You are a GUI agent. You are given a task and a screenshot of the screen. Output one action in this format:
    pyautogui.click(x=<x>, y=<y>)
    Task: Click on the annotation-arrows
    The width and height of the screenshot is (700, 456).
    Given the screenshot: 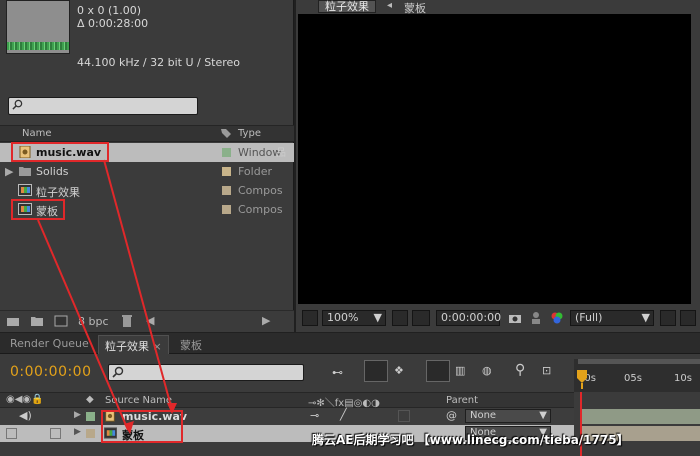 What is the action you would take?
    pyautogui.click(x=107, y=296)
    